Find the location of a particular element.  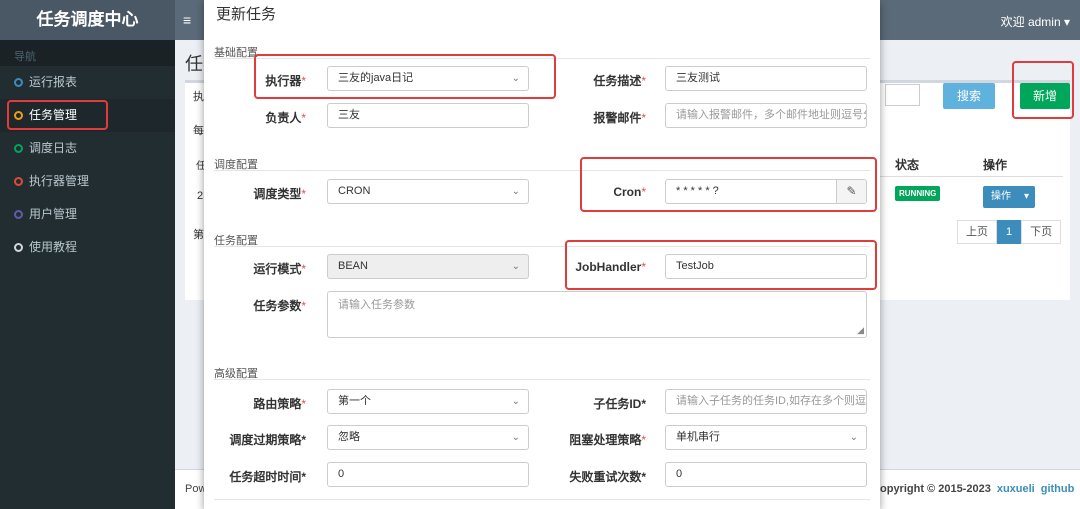

sidebar: 导航 运行报表 任务管理 调度日志 执行器管理 用户管理 使用教程 is located at coordinates (87, 274).